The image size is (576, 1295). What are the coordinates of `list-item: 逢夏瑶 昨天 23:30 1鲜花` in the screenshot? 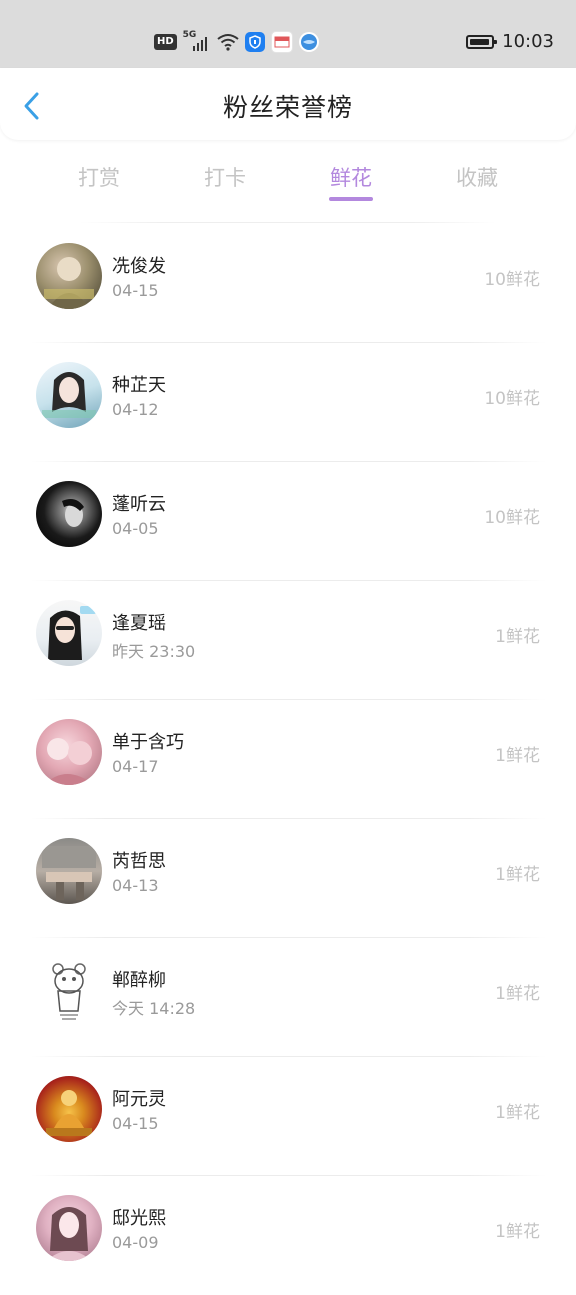 It's located at (288, 640).